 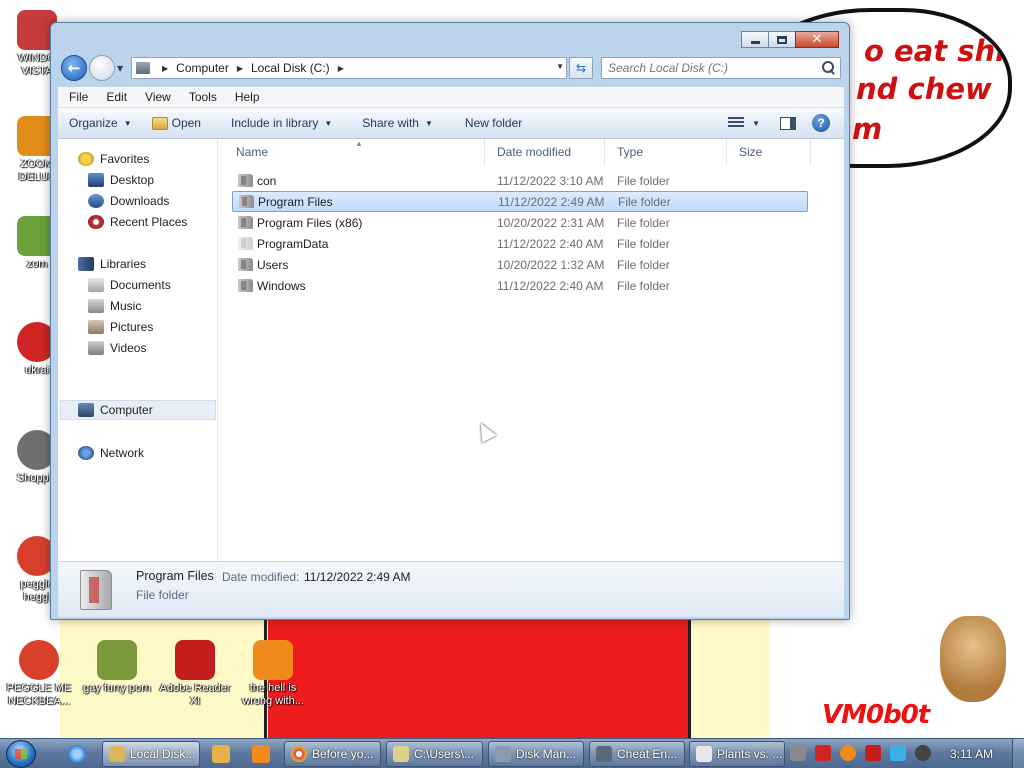 I want to click on caption-buttons: ✕, so click(x=790, y=39).